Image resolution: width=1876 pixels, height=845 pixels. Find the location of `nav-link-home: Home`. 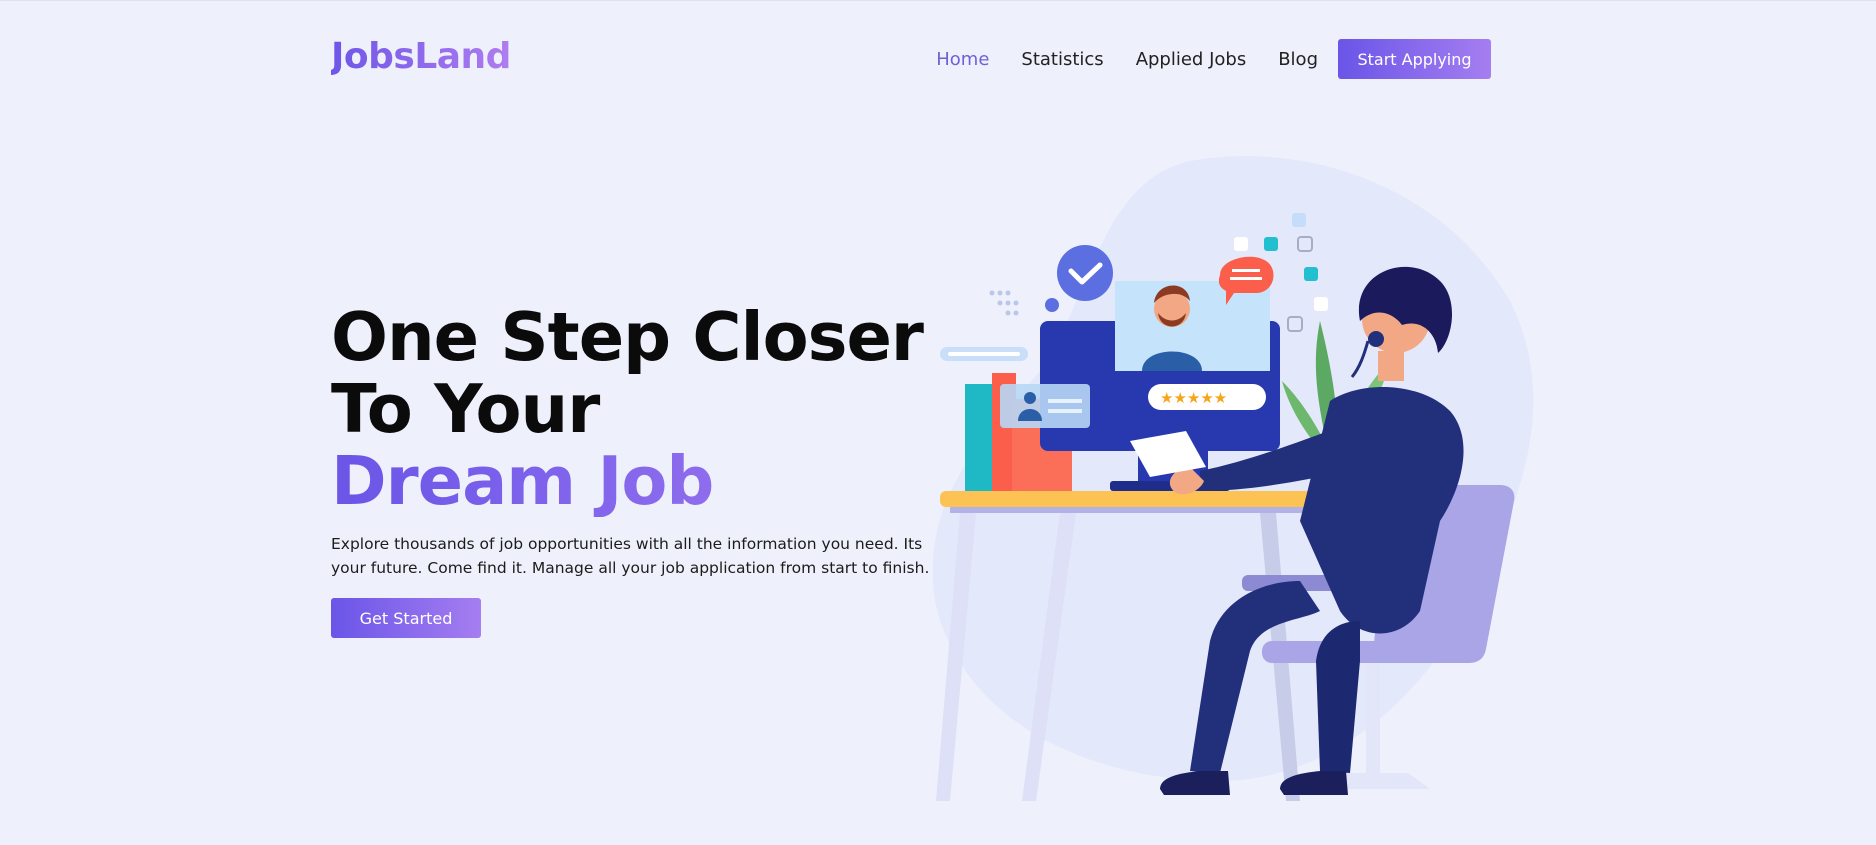

nav-link-home: Home is located at coordinates (962, 59).